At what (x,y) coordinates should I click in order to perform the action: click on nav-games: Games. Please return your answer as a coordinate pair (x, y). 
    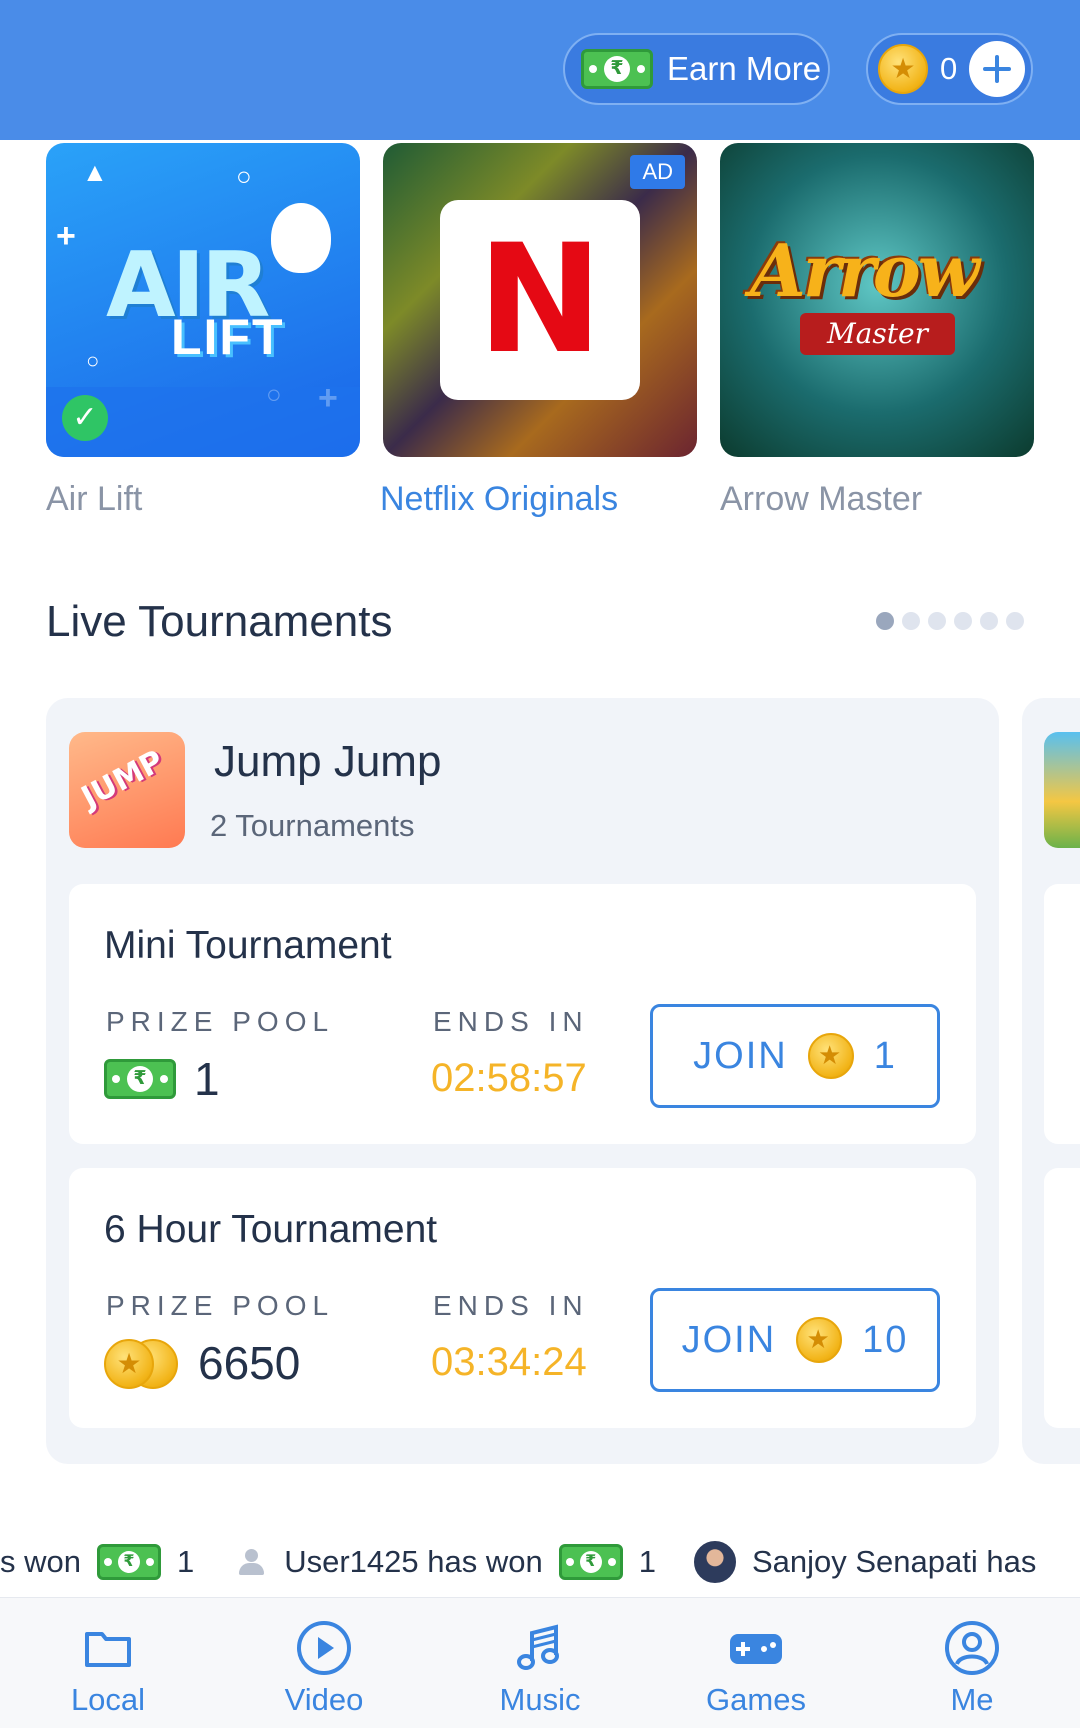
    Looking at the image, I should click on (756, 1663).